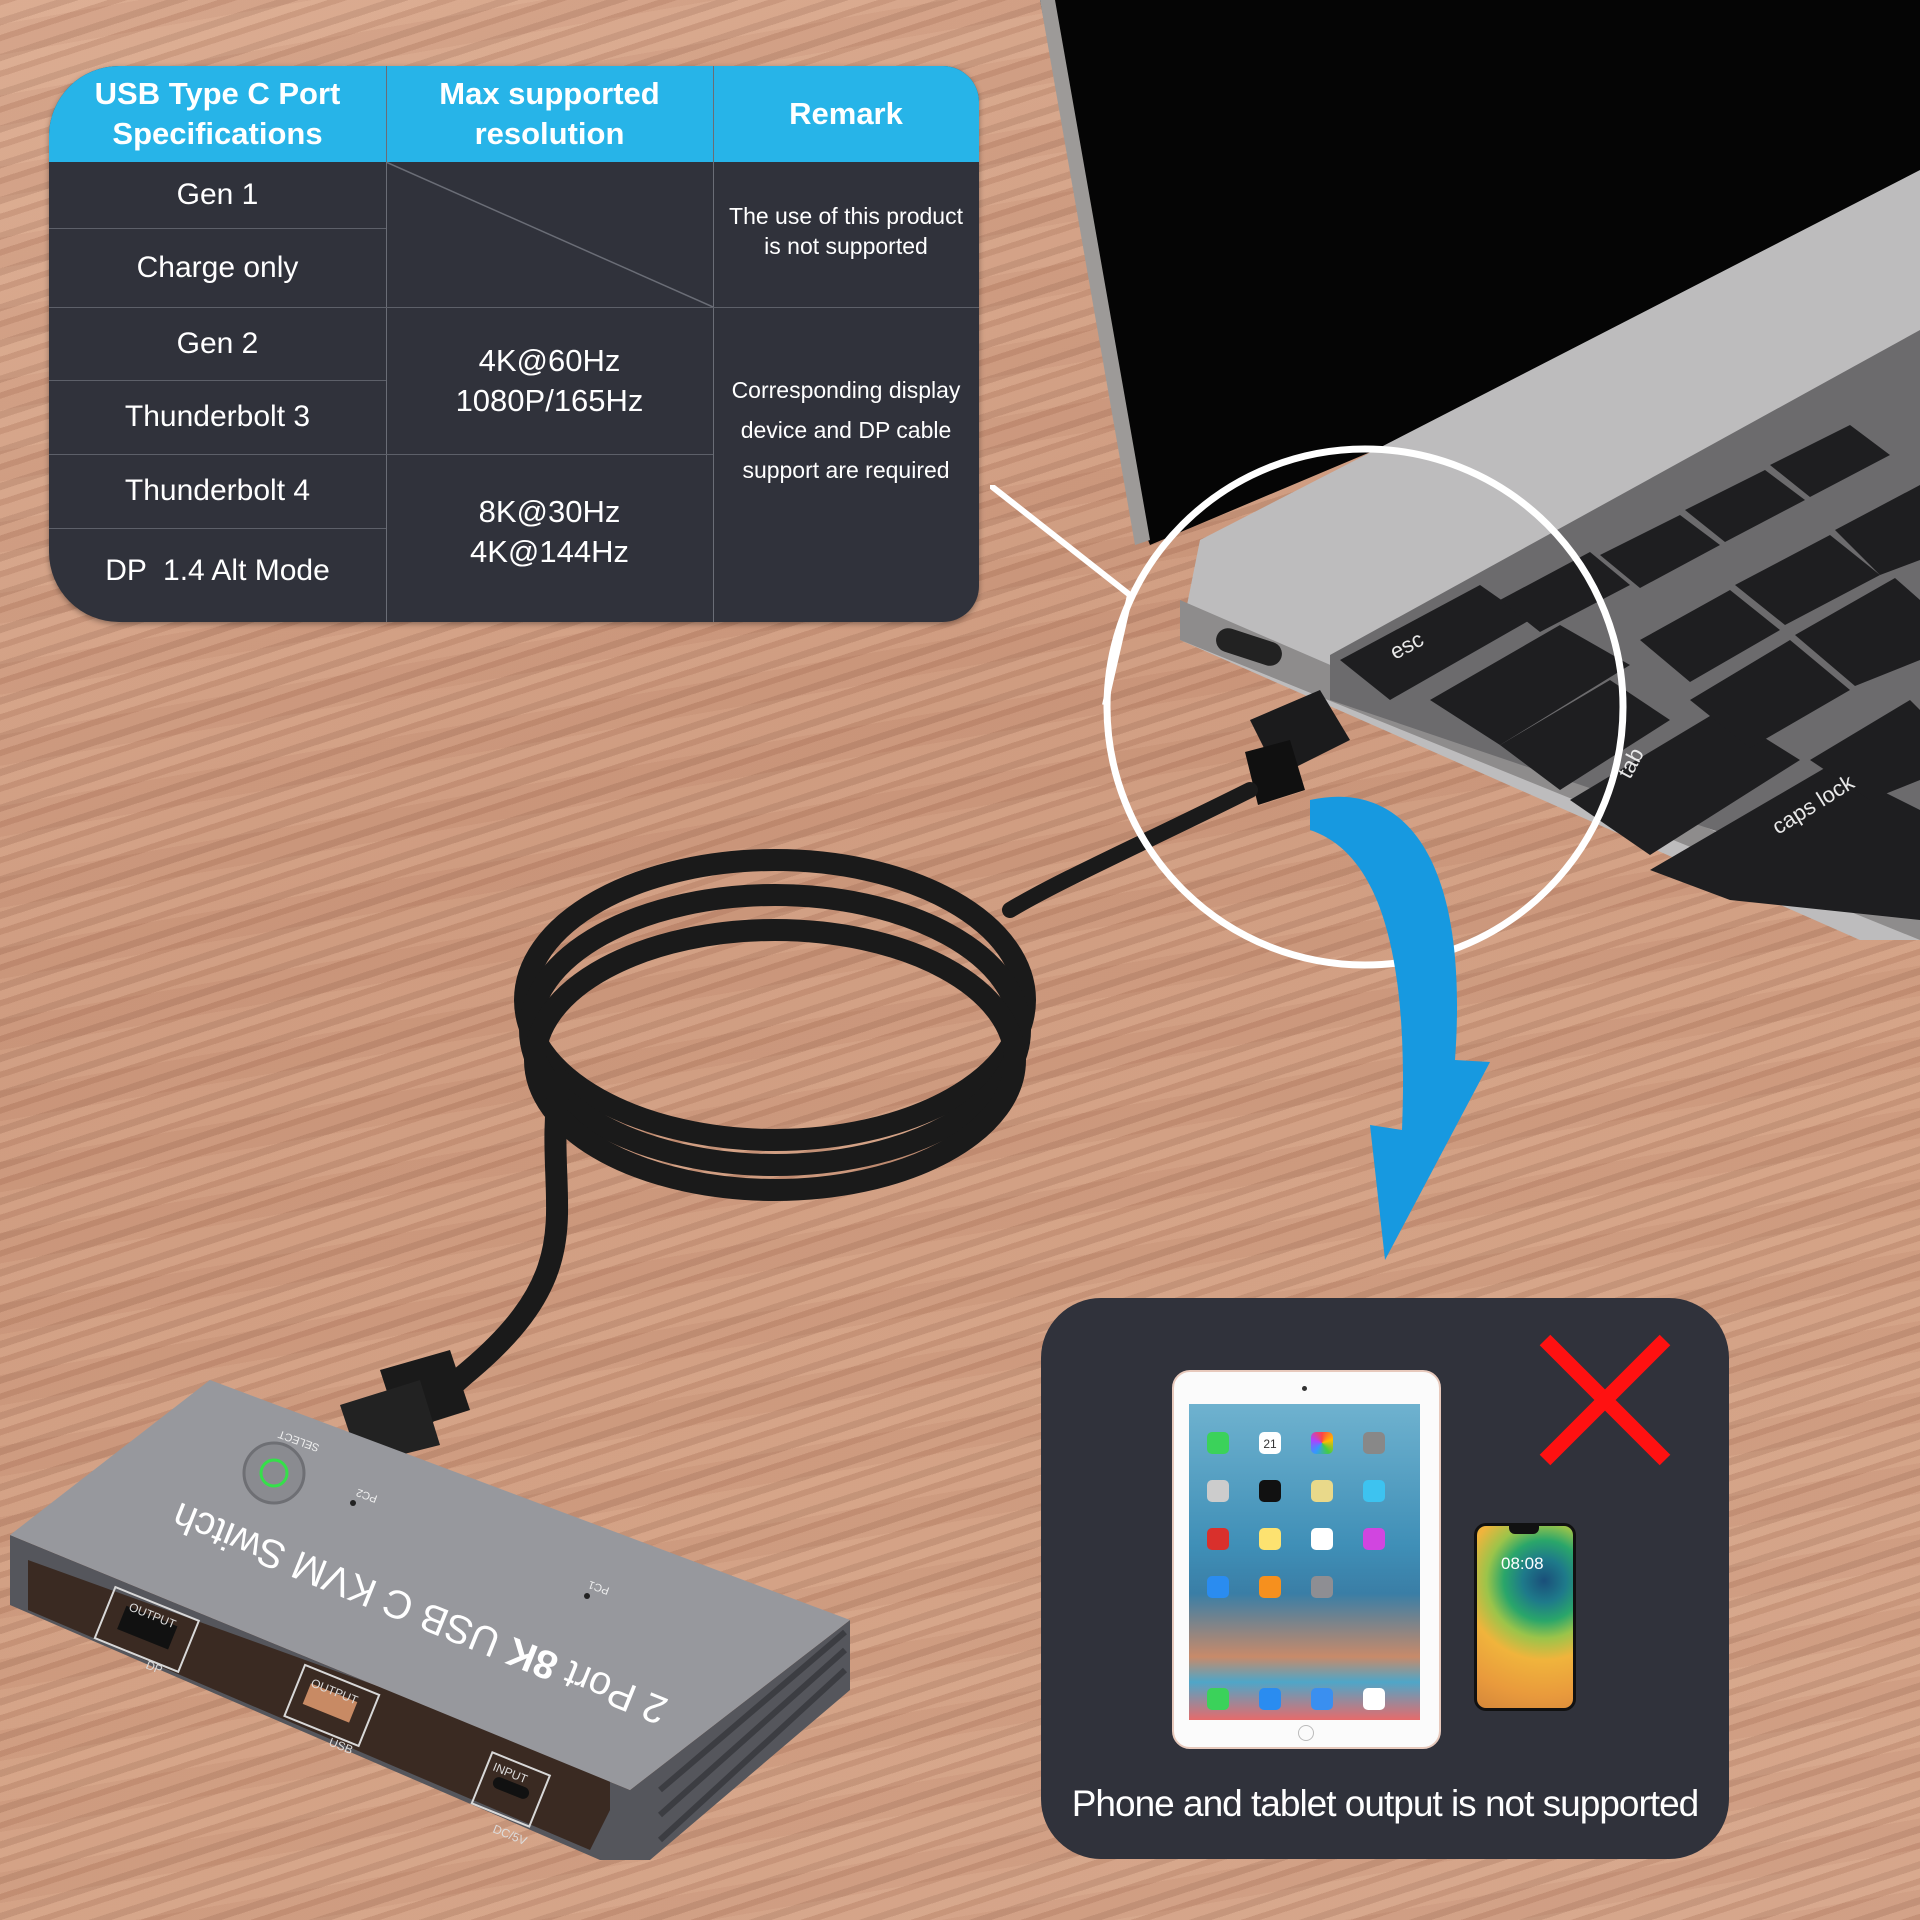 The width and height of the screenshot is (1920, 1920). I want to click on header-max-resolution-line1: Max supported, so click(549, 93).